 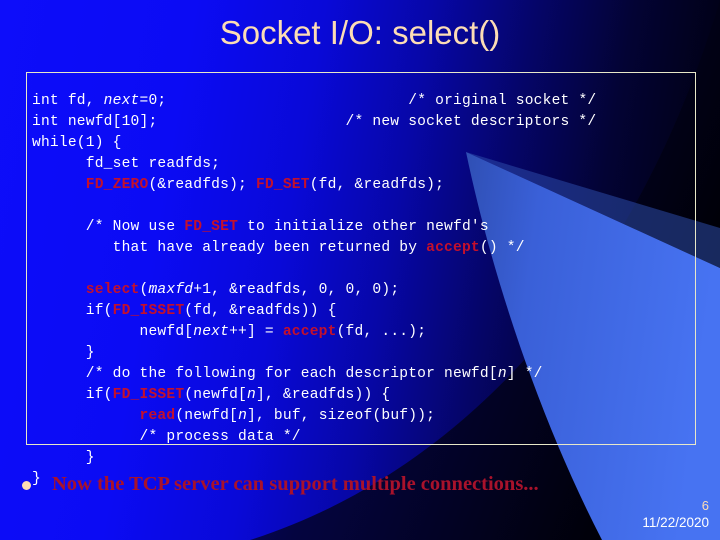 What do you see at coordinates (117, 184) in the screenshot?
I see `code-keyword: FD_ZERO` at bounding box center [117, 184].